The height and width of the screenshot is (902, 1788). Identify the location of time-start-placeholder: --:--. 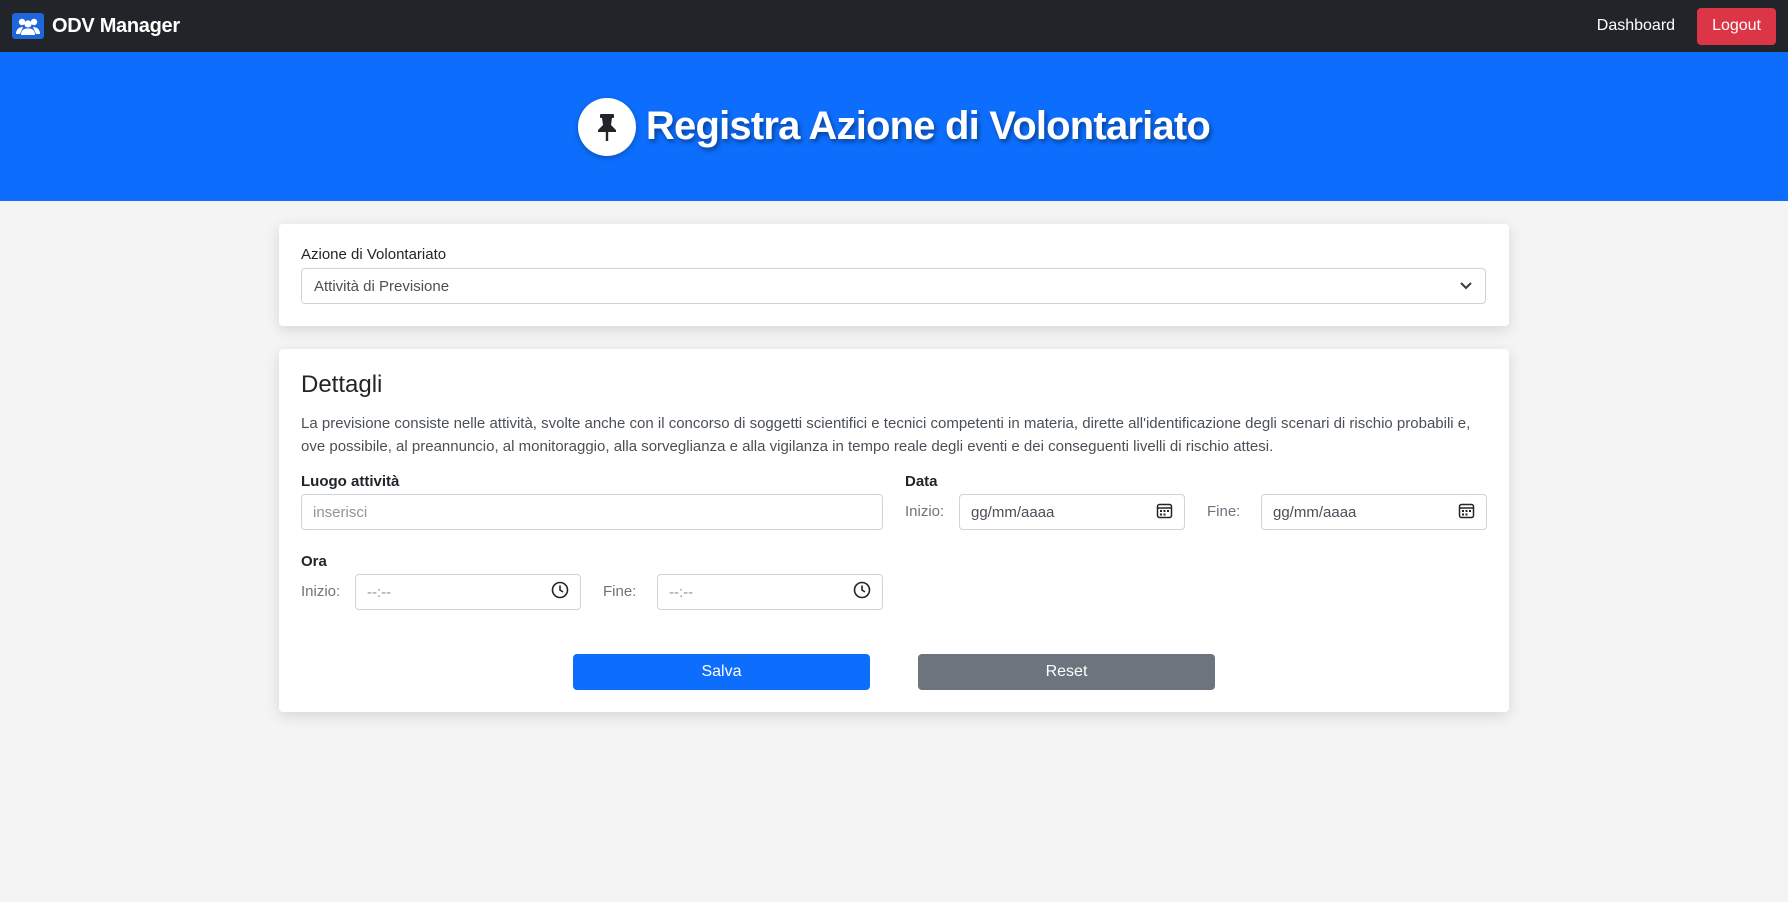
(379, 592).